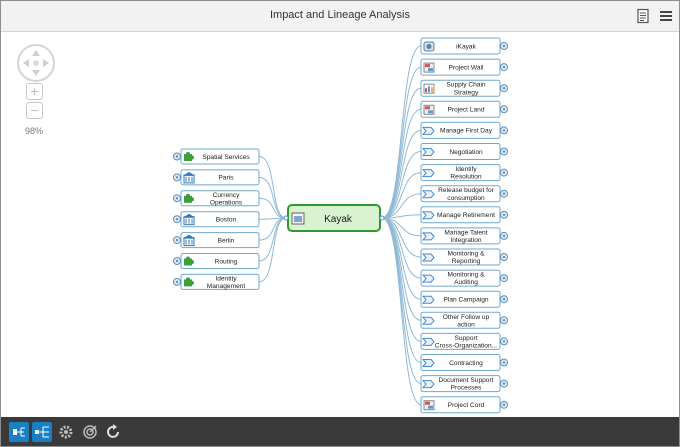  Describe the element at coordinates (460, 46) in the screenshot. I see `right-node: iKayak` at that location.